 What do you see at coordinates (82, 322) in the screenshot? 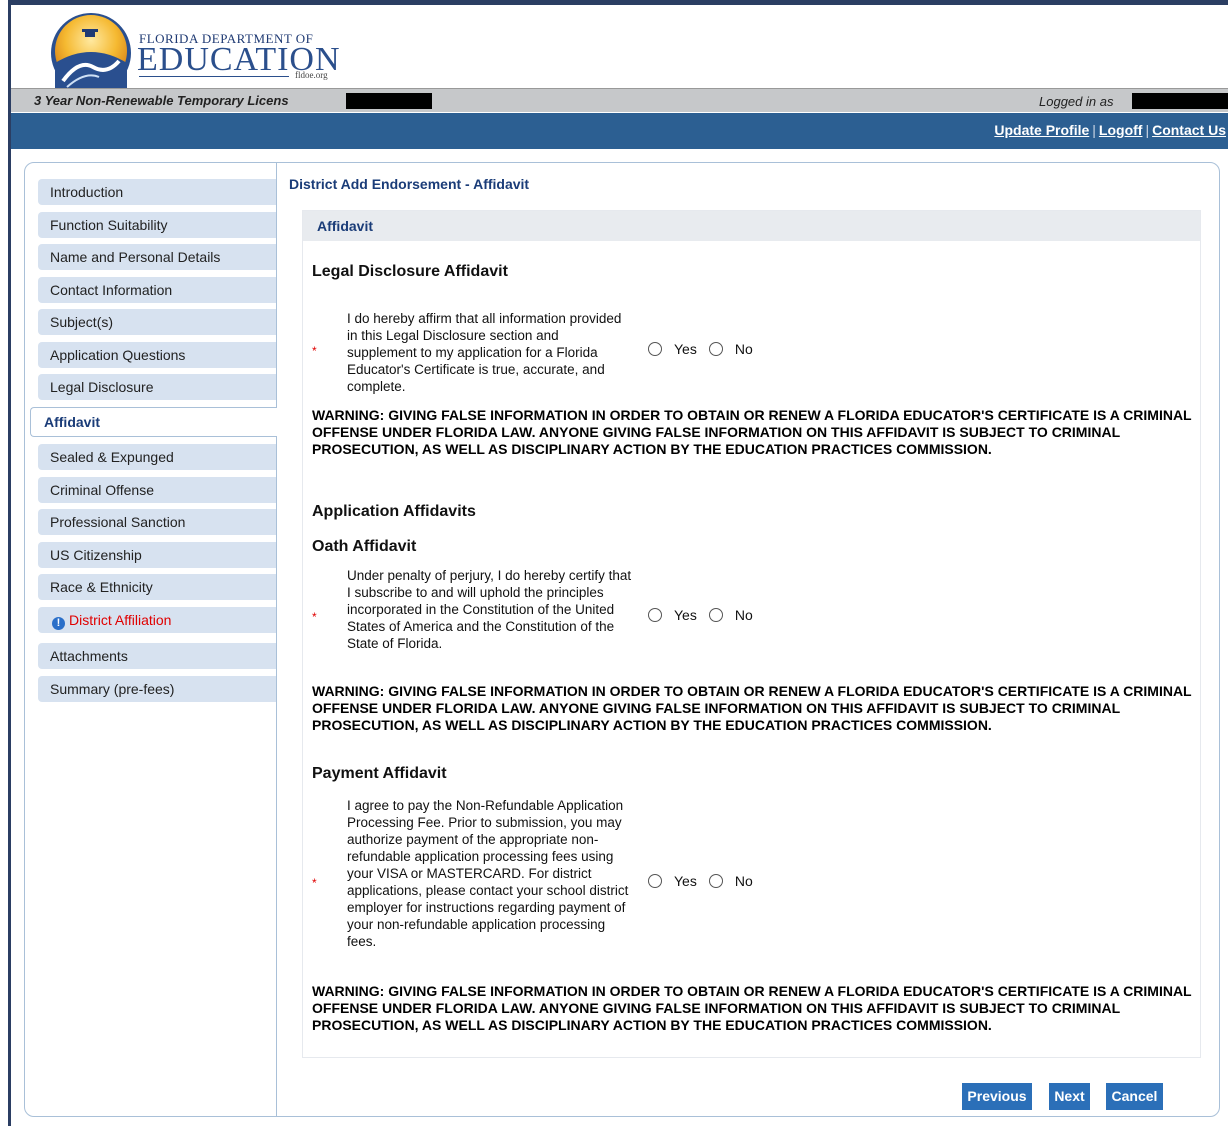
I see `sidebar-item-label: Subject(s)` at bounding box center [82, 322].